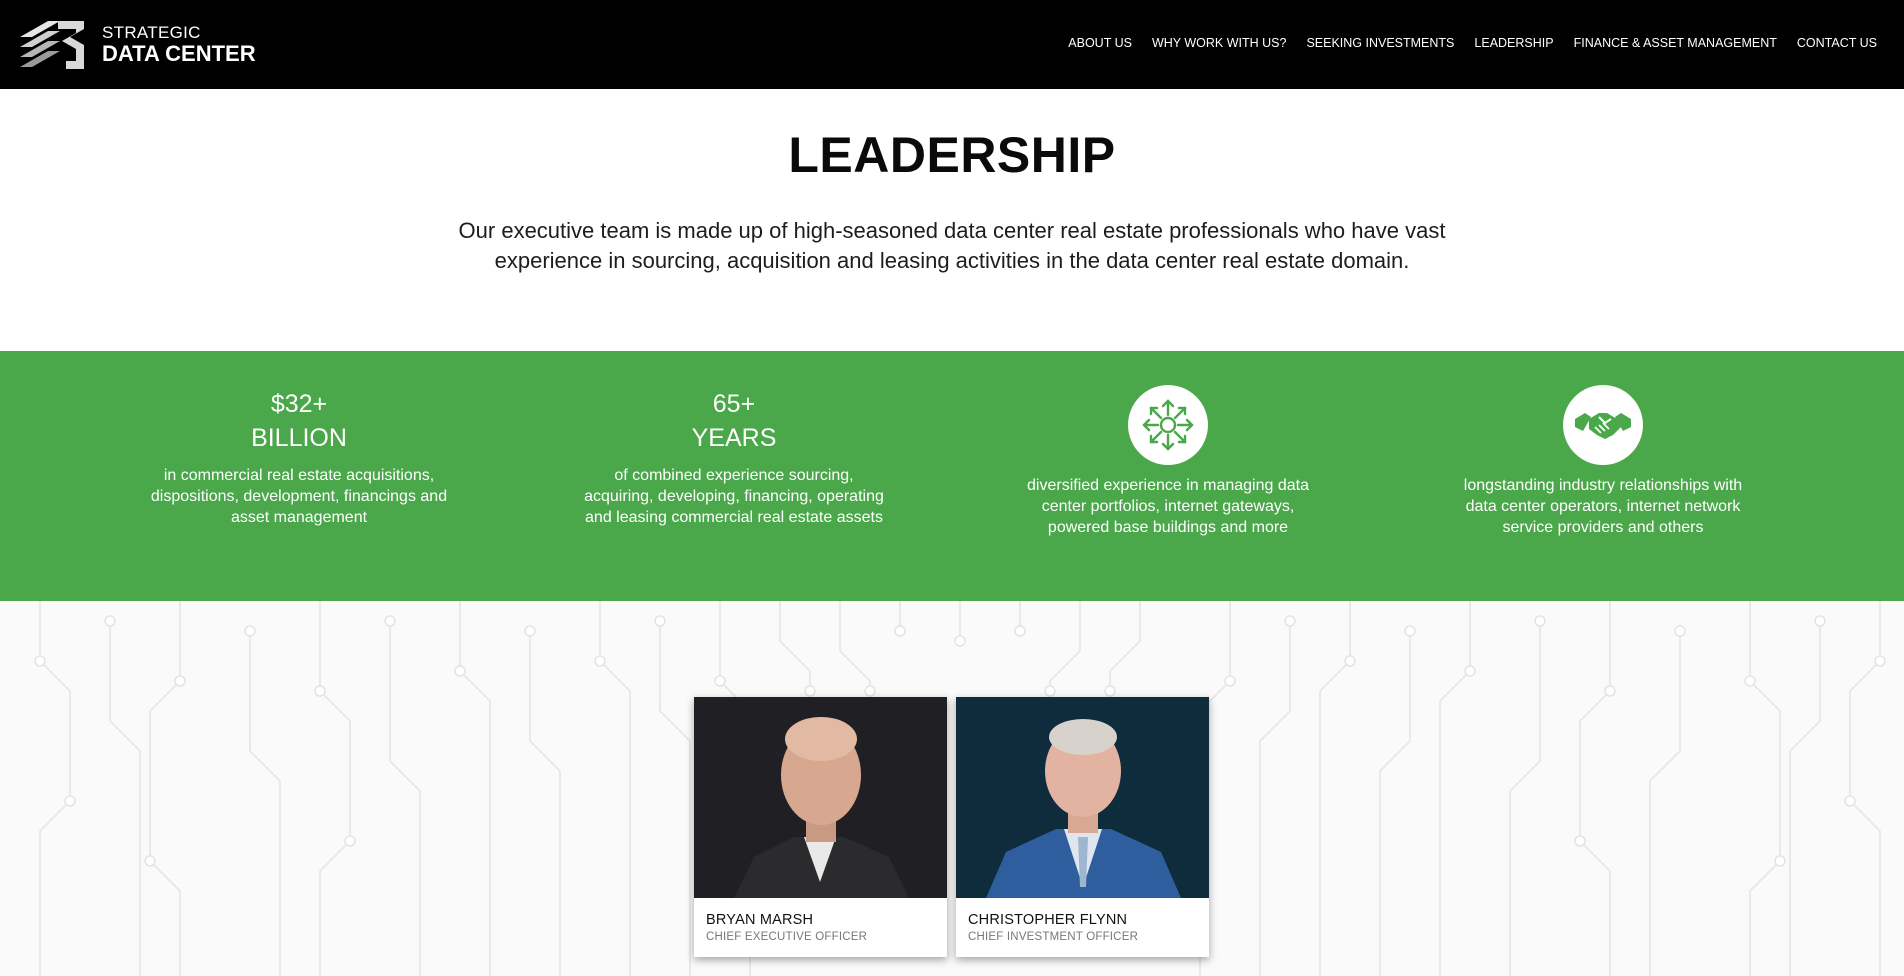  Describe the element at coordinates (1380, 43) in the screenshot. I see `nav-seeking-investments: SEEKING INVESTMENTS` at that location.